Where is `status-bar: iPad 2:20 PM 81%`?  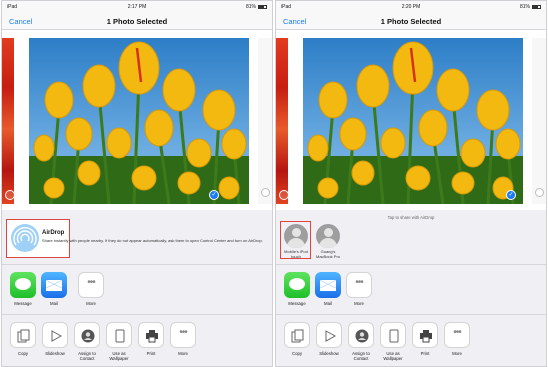 status-bar: iPad 2:20 PM 81% is located at coordinates (411, 7).